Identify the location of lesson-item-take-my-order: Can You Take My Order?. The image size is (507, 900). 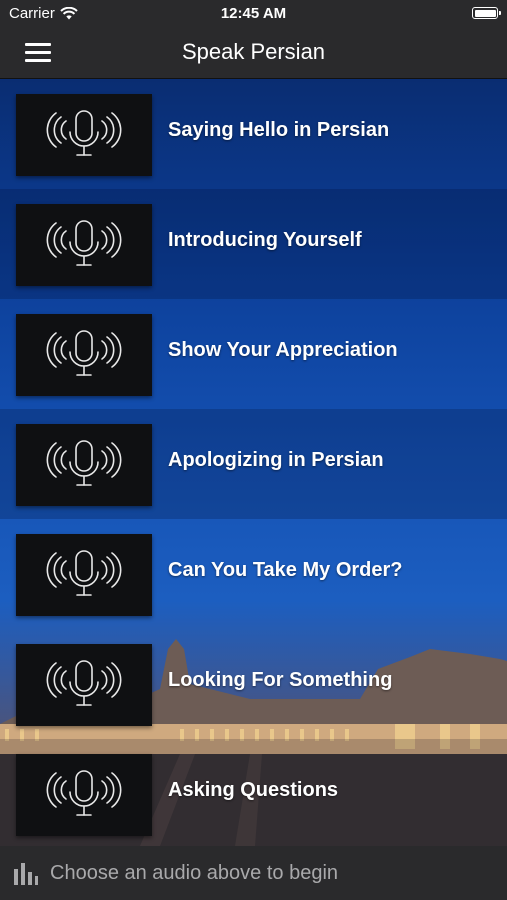
(253, 574).